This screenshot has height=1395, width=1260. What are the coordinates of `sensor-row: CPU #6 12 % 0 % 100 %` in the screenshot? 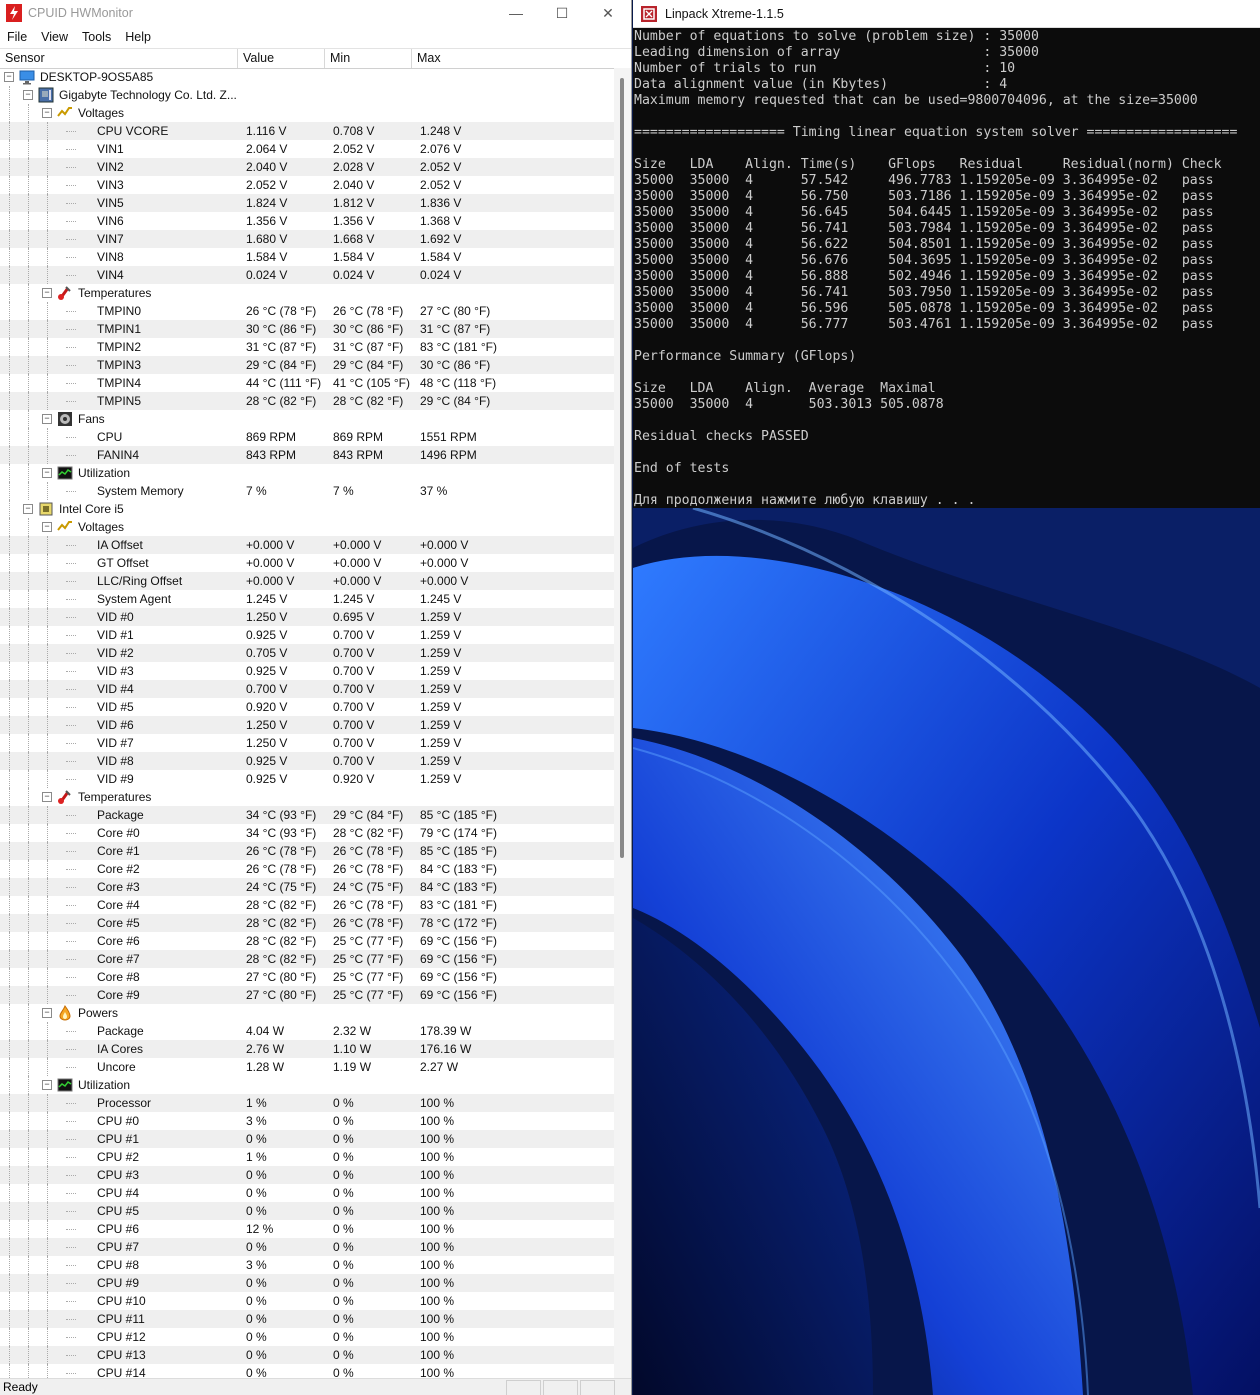 It's located at (307, 1229).